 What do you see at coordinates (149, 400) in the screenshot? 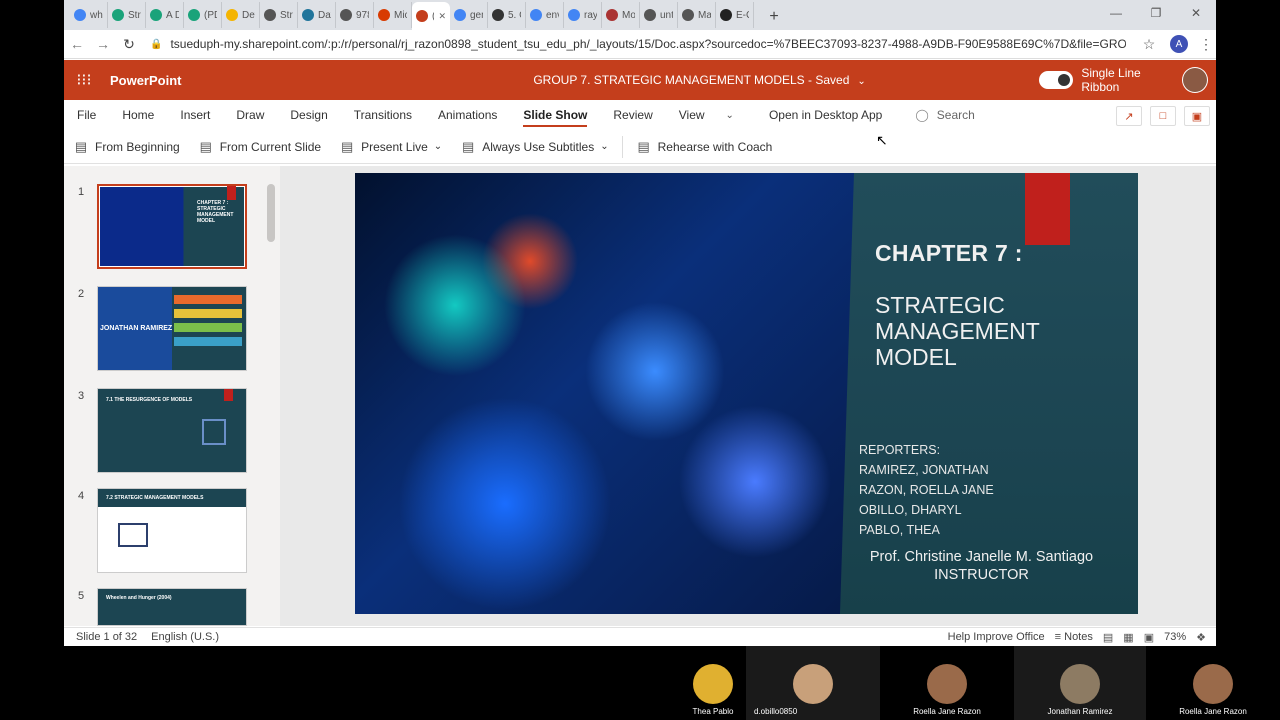
I see `thumbnail-title: 7.1 THE RESURGENCE OF MODELS` at bounding box center [149, 400].